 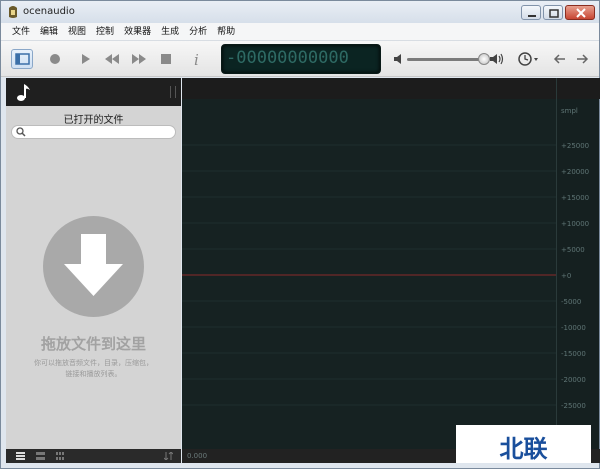 What do you see at coordinates (25, 92) in the screenshot?
I see `music-note-icon` at bounding box center [25, 92].